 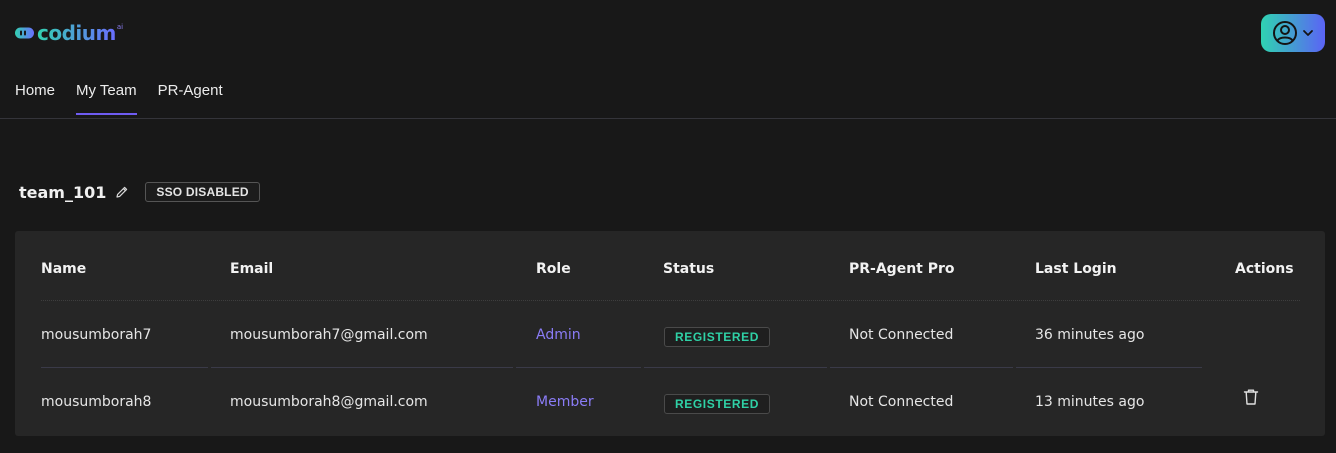 I want to click on main-nav: Home My Team PR-Agent, so click(x=129, y=98).